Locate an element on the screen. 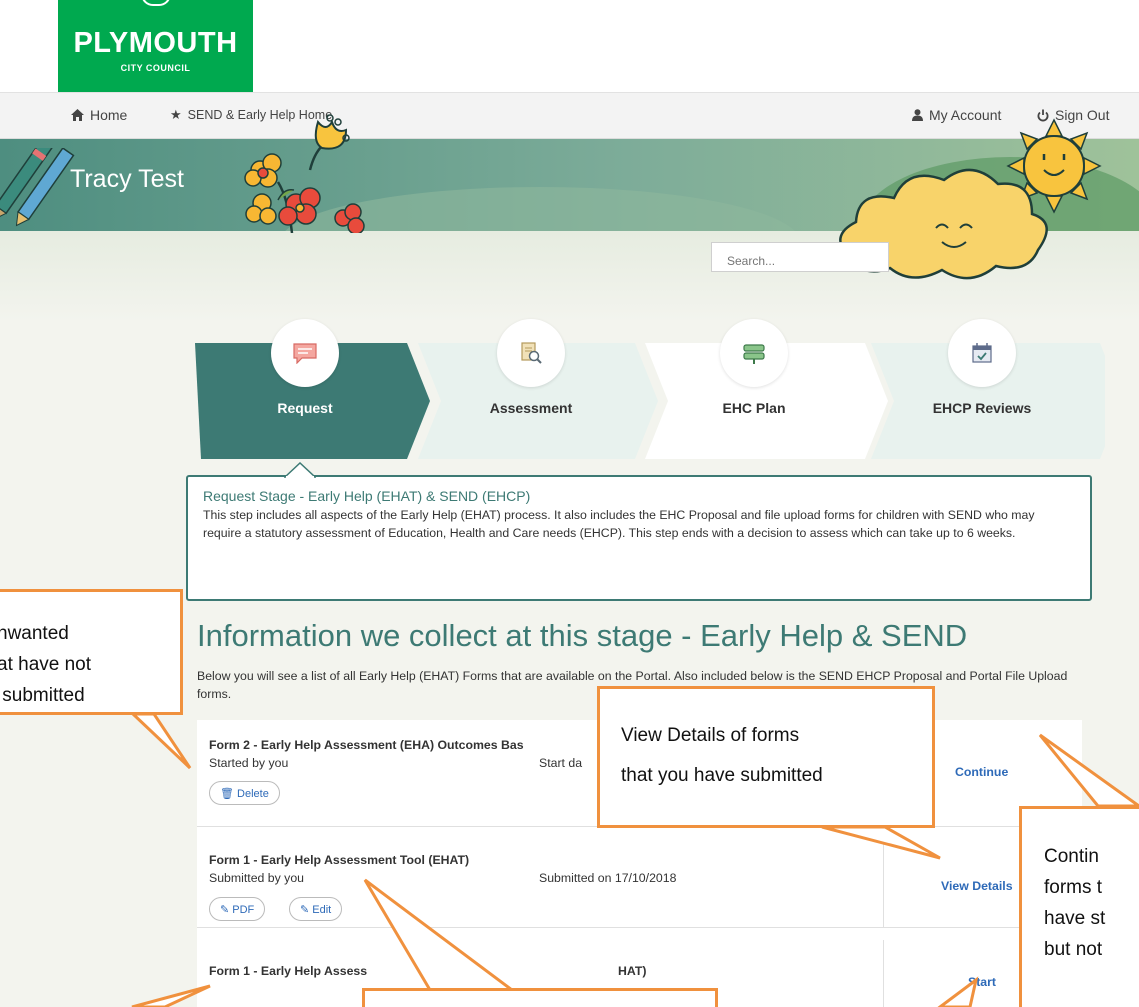 The image size is (1139, 1007). delete-button: 🗑 Delete is located at coordinates (244, 793).